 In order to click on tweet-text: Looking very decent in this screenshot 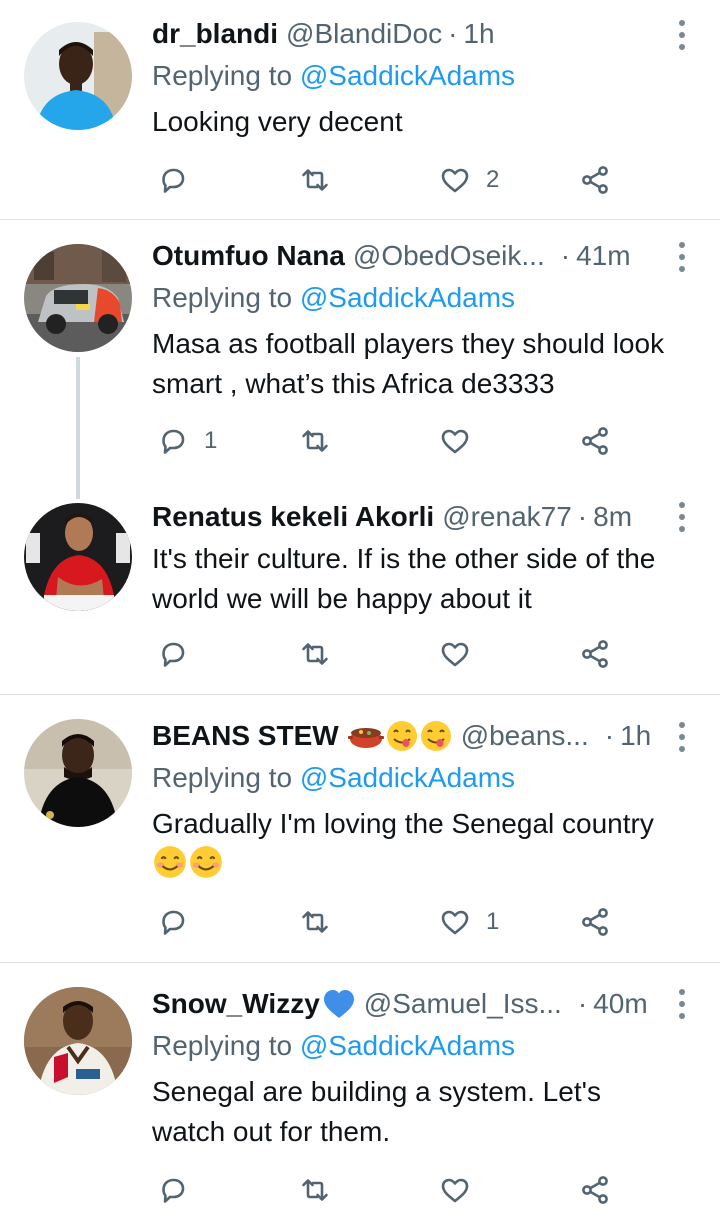, I will do `click(277, 121)`.